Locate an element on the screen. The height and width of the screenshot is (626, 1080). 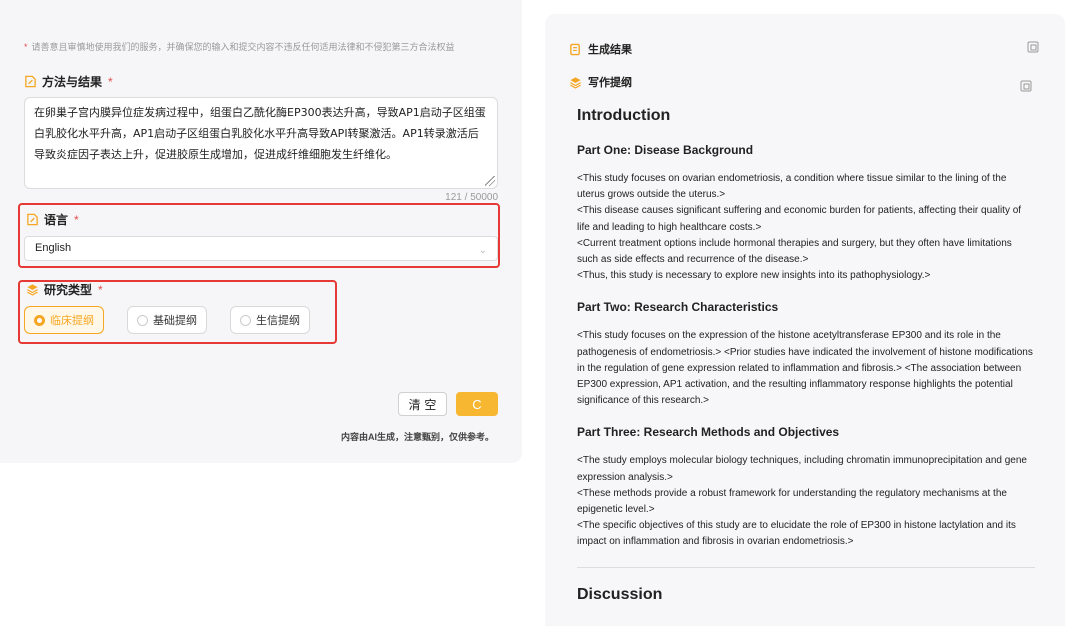
resize-handle is located at coordinates (490, 181).